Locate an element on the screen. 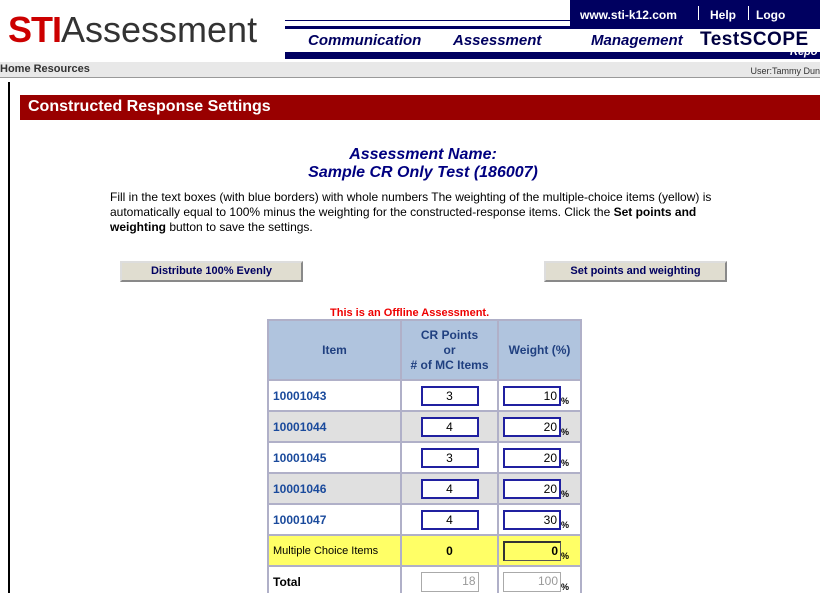 The height and width of the screenshot is (593, 820). weight-input: 30 is located at coordinates (532, 519).